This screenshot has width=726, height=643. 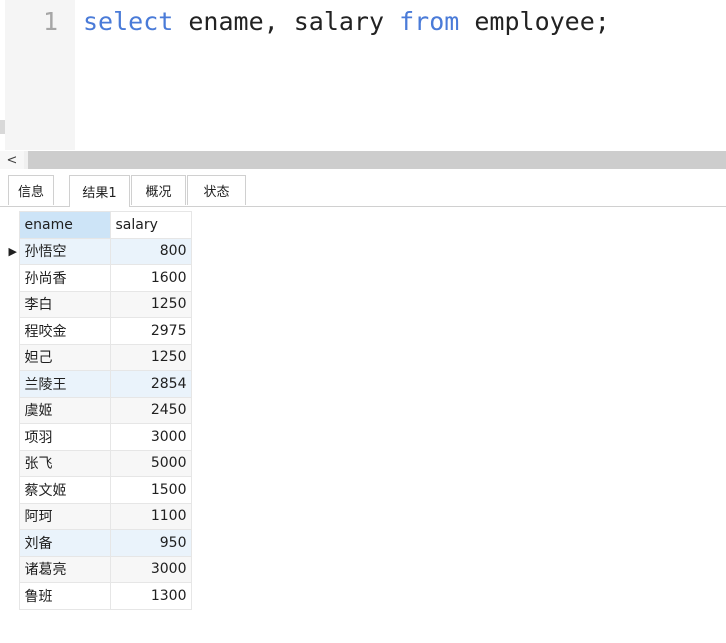 What do you see at coordinates (150, 225) in the screenshot?
I see `column-header-salary: salary` at bounding box center [150, 225].